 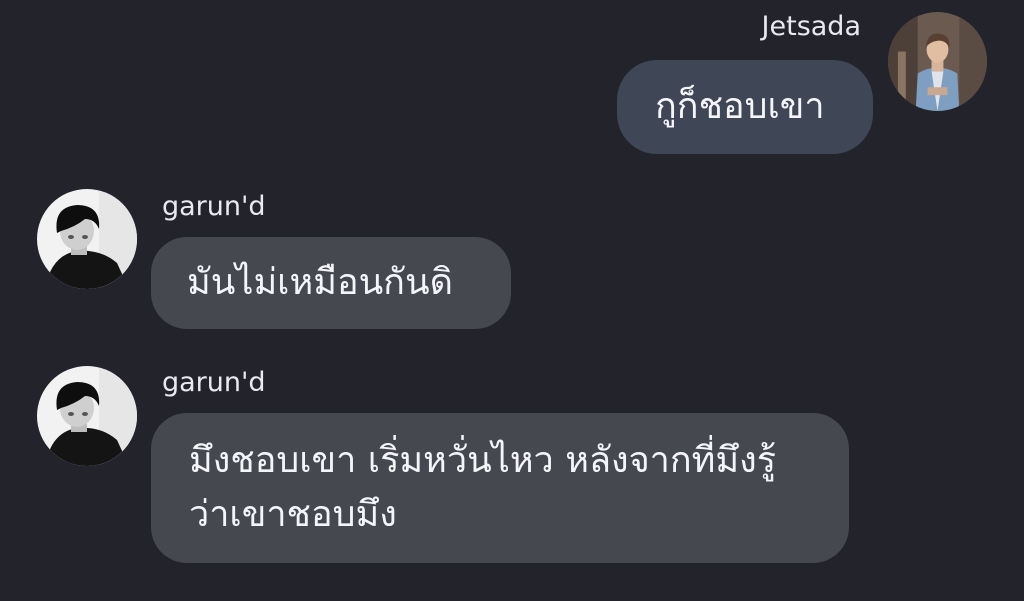 I want to click on user-avatar, so click(x=937, y=61).